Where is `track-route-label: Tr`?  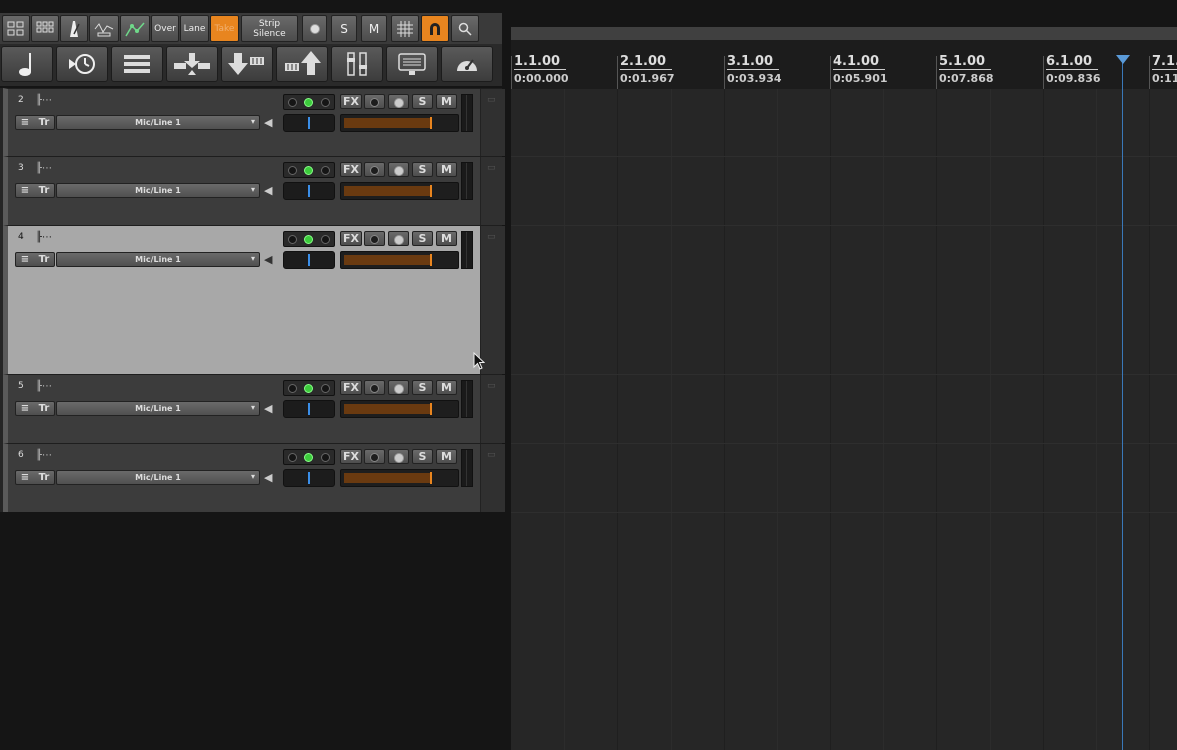
track-route-label: Tr is located at coordinates (44, 259).